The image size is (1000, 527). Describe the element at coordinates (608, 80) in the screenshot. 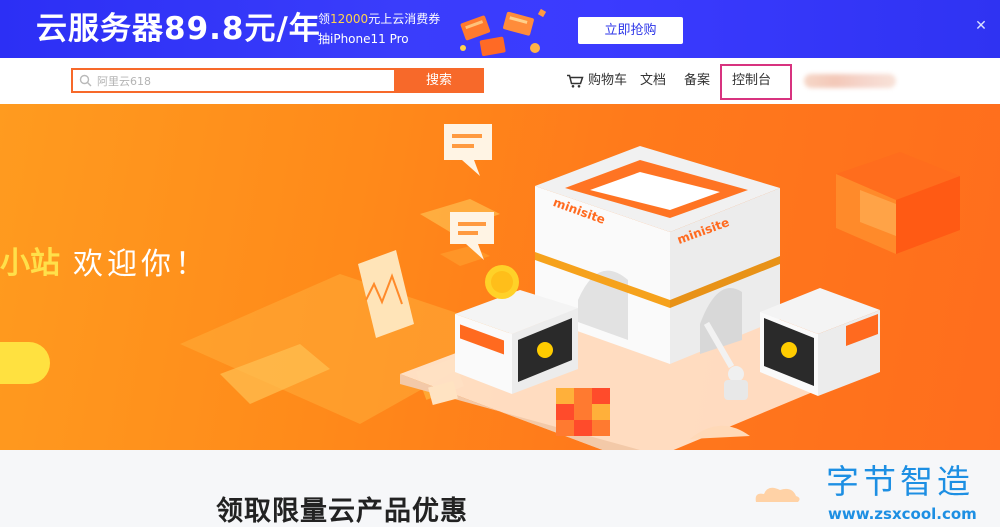

I see `nav-cart-label: 购物车` at that location.